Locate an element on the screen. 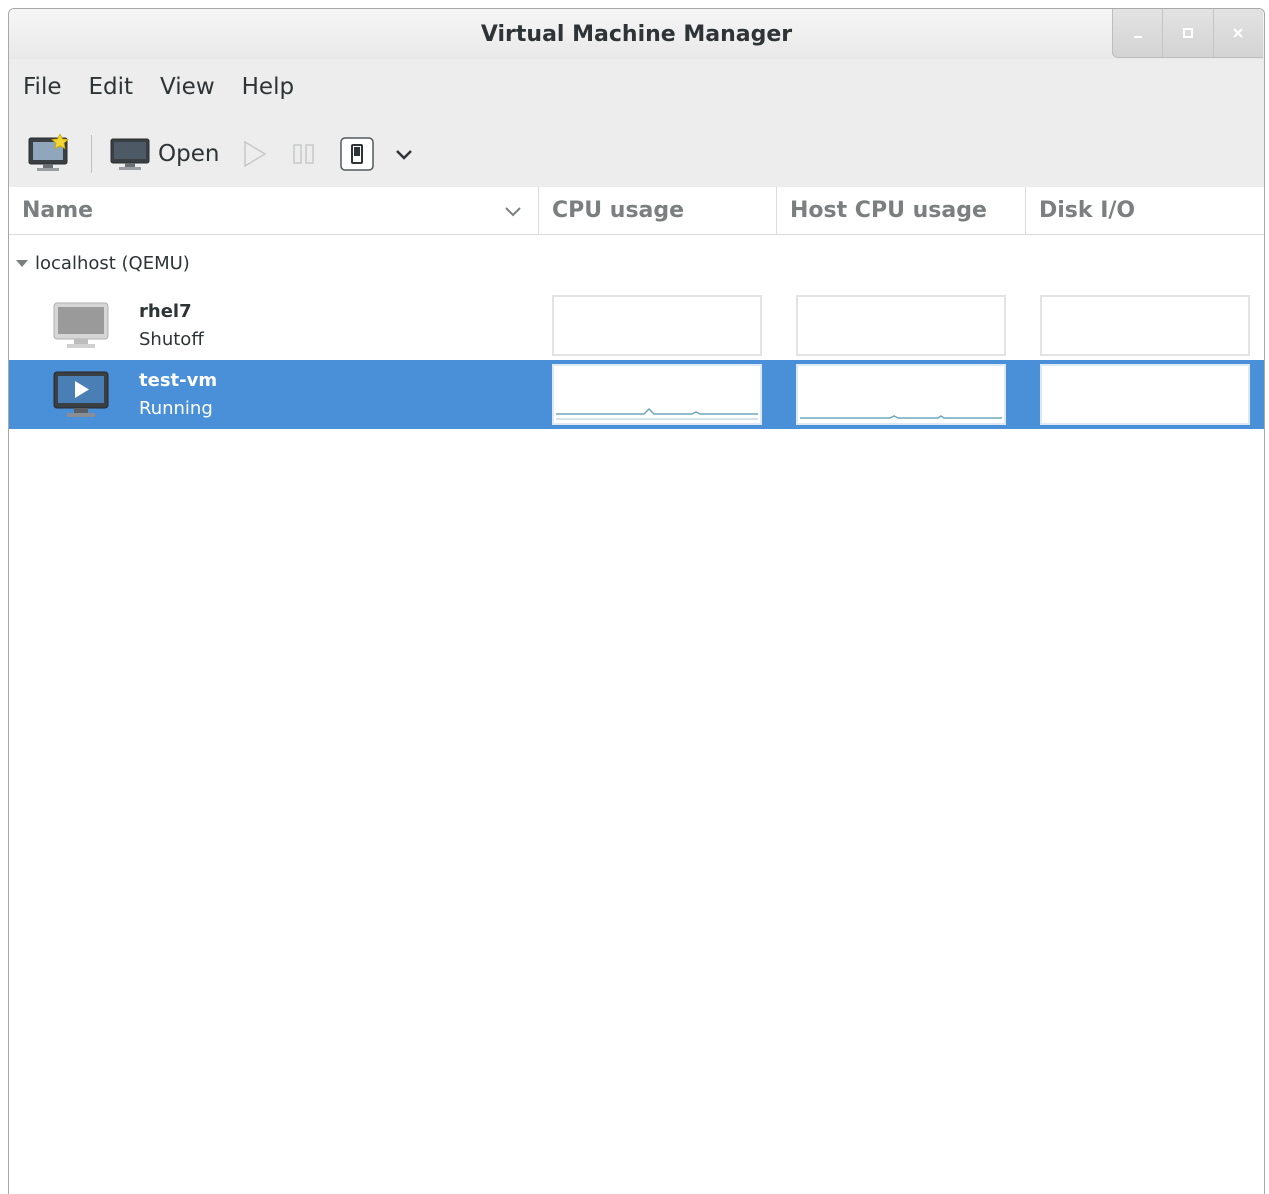 The height and width of the screenshot is (1194, 1269). toolbar-separator is located at coordinates (91, 154).